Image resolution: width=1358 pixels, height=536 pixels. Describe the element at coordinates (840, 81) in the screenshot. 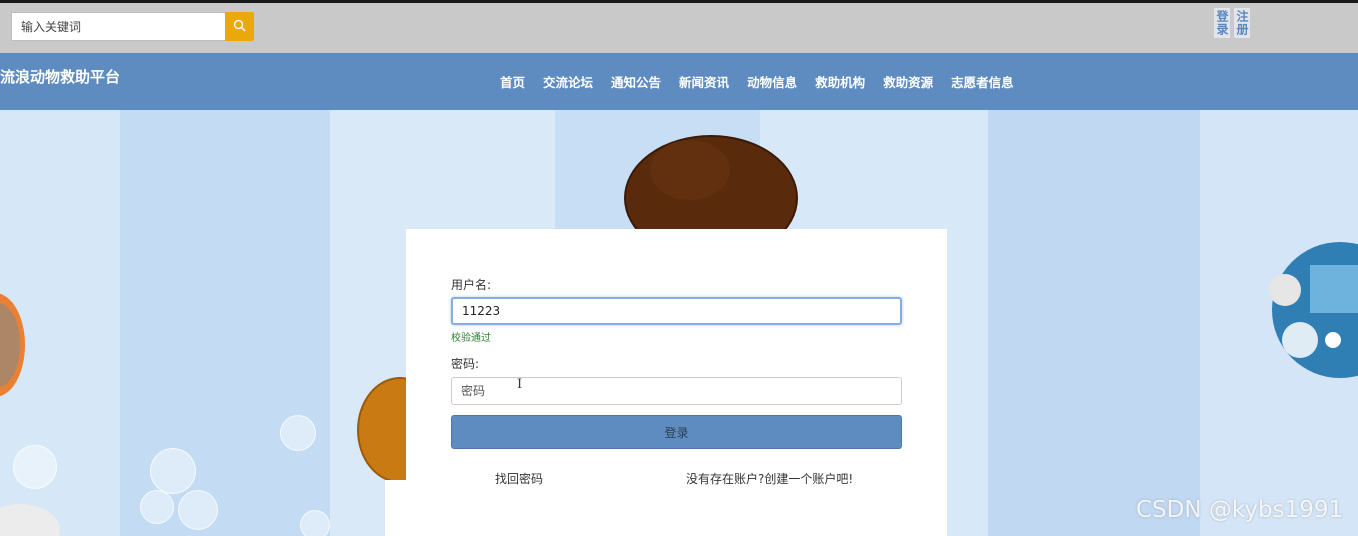

I see `nav-item-organizations: 救助机构` at that location.